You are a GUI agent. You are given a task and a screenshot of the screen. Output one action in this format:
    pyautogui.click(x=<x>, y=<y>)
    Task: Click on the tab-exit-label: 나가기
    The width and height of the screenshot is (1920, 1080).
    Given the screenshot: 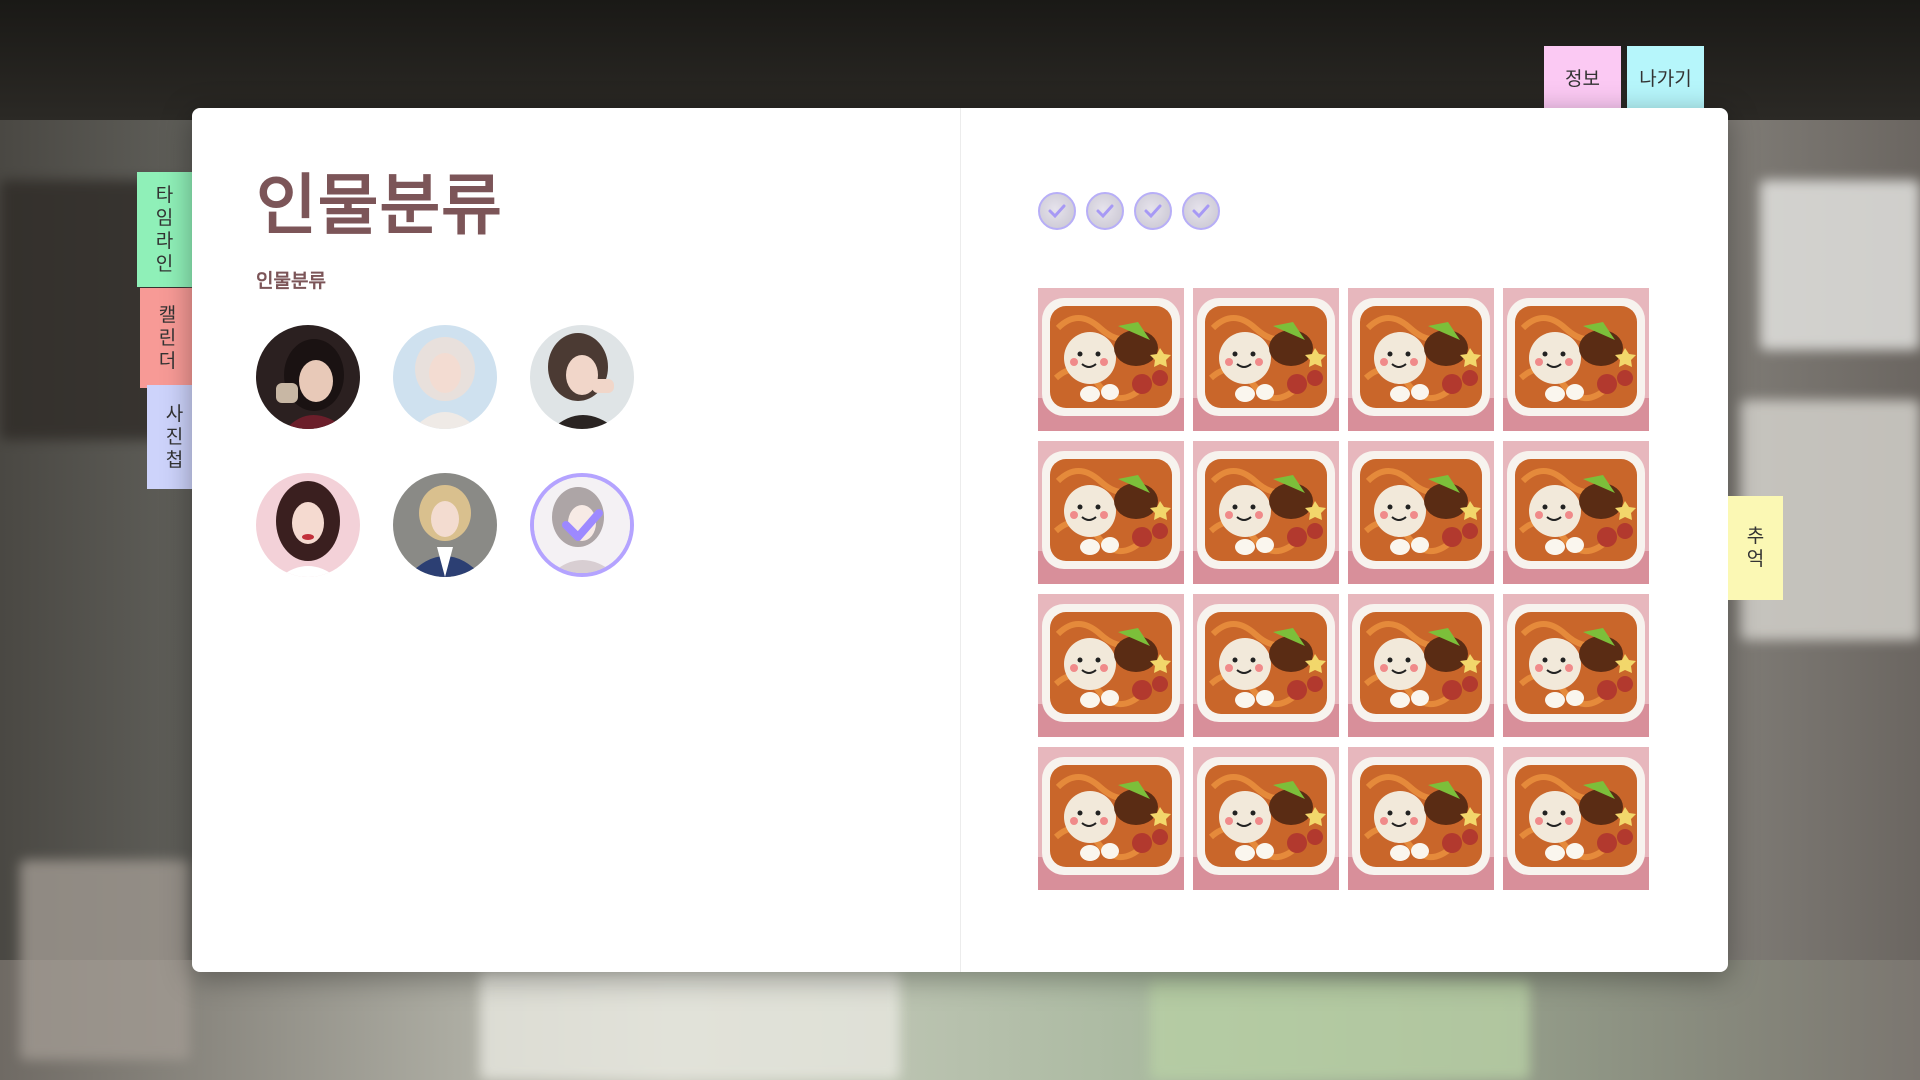 What is the action you would take?
    pyautogui.click(x=1665, y=78)
    